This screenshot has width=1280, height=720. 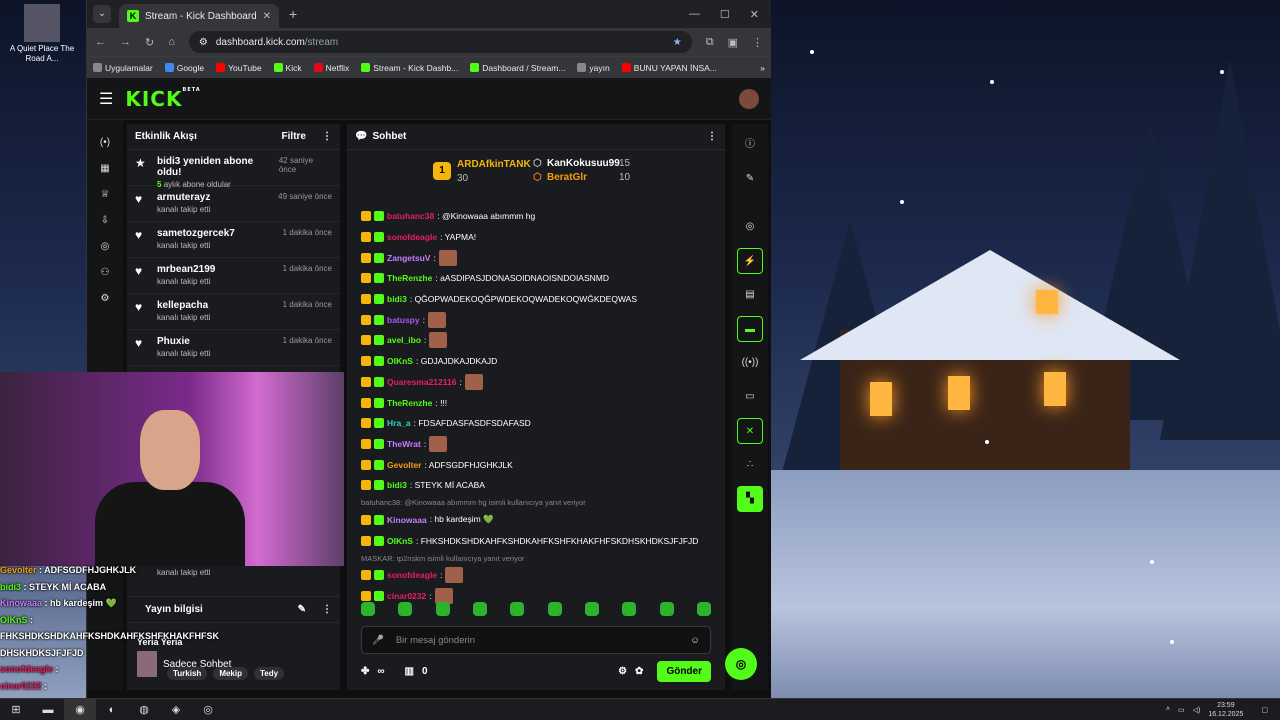 What do you see at coordinates (48, 709) in the screenshot?
I see `file-explorer-icon: ▬` at bounding box center [48, 709].